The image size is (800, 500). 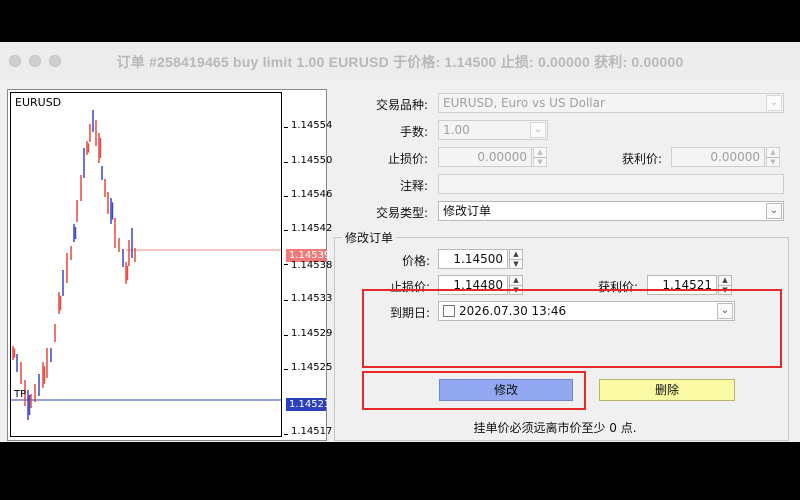 I want to click on stop-loss-label: 止损价:, so click(x=407, y=159).